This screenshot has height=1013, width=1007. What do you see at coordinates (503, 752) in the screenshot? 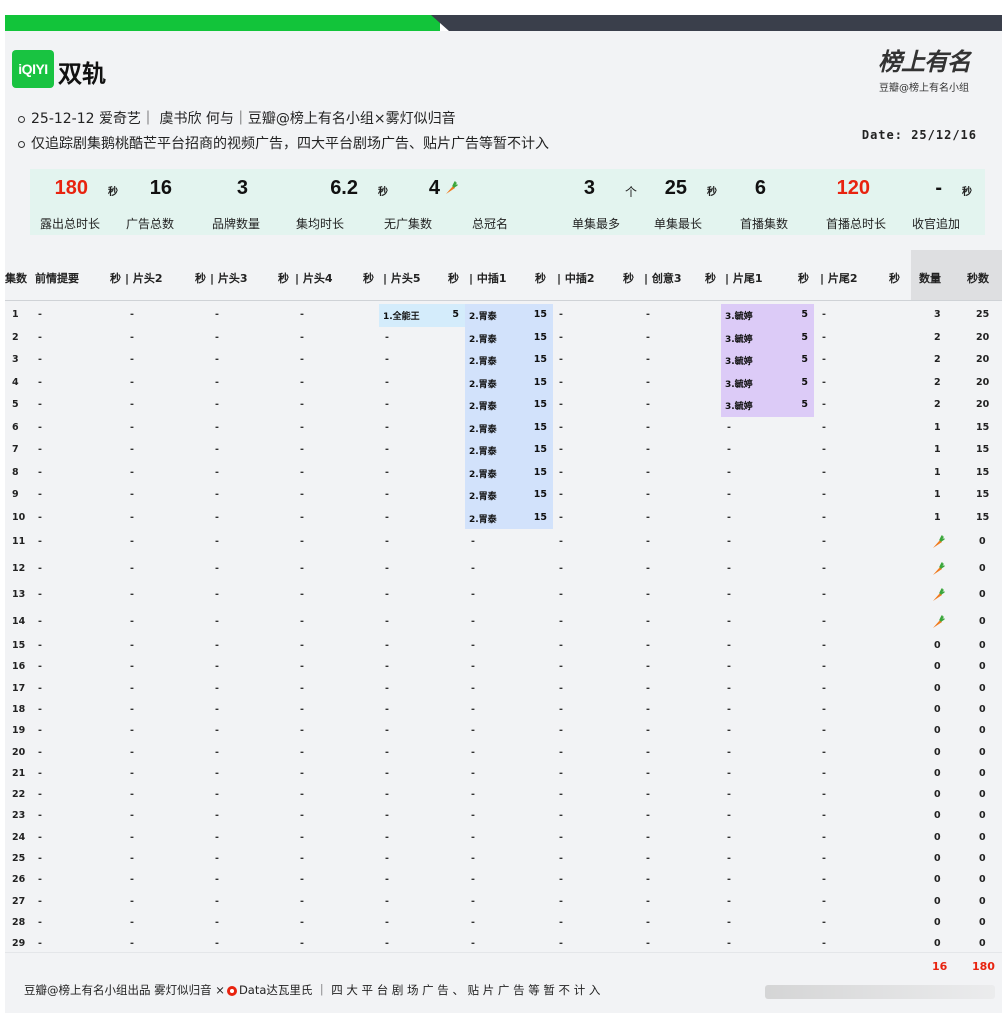
I see `table-row: 20- - - - - - - - - -0 0` at bounding box center [503, 752].